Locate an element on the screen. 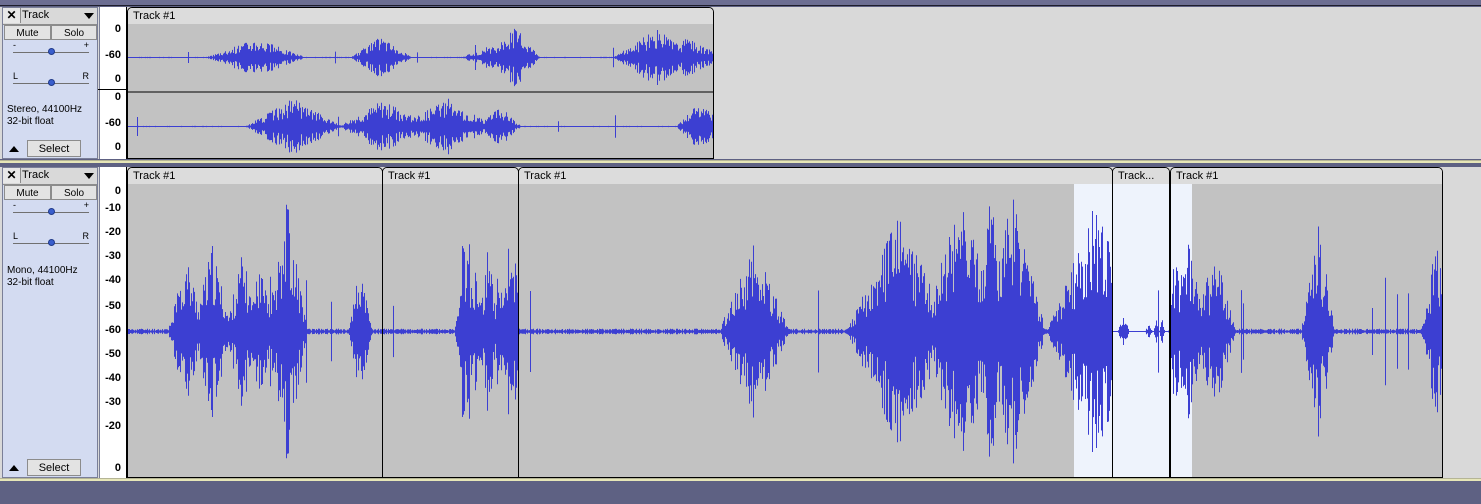 This screenshot has width=1481, height=504. track-format-line1: Stereo, 44100Hz is located at coordinates (45, 109).